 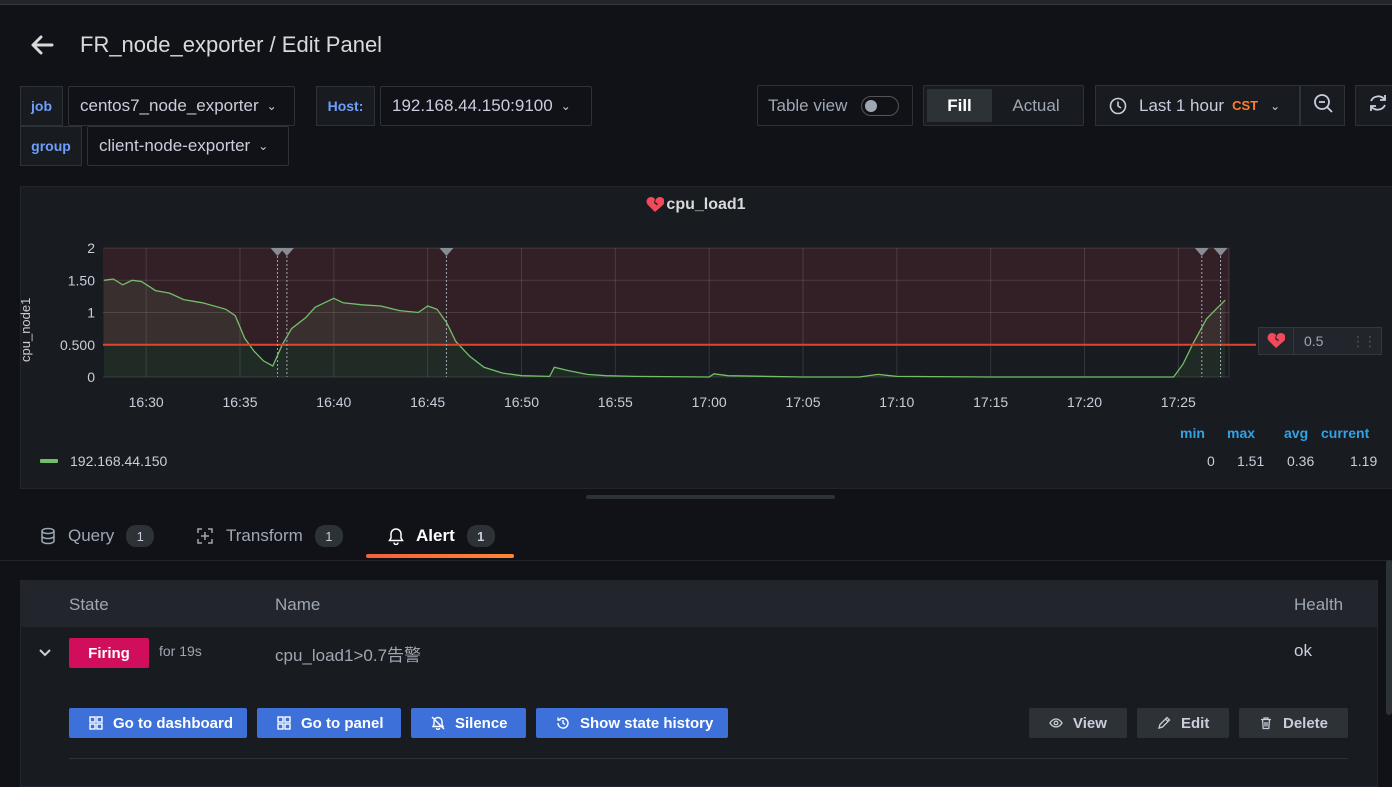 I want to click on x-tick-label: 16:35, so click(x=239, y=402).